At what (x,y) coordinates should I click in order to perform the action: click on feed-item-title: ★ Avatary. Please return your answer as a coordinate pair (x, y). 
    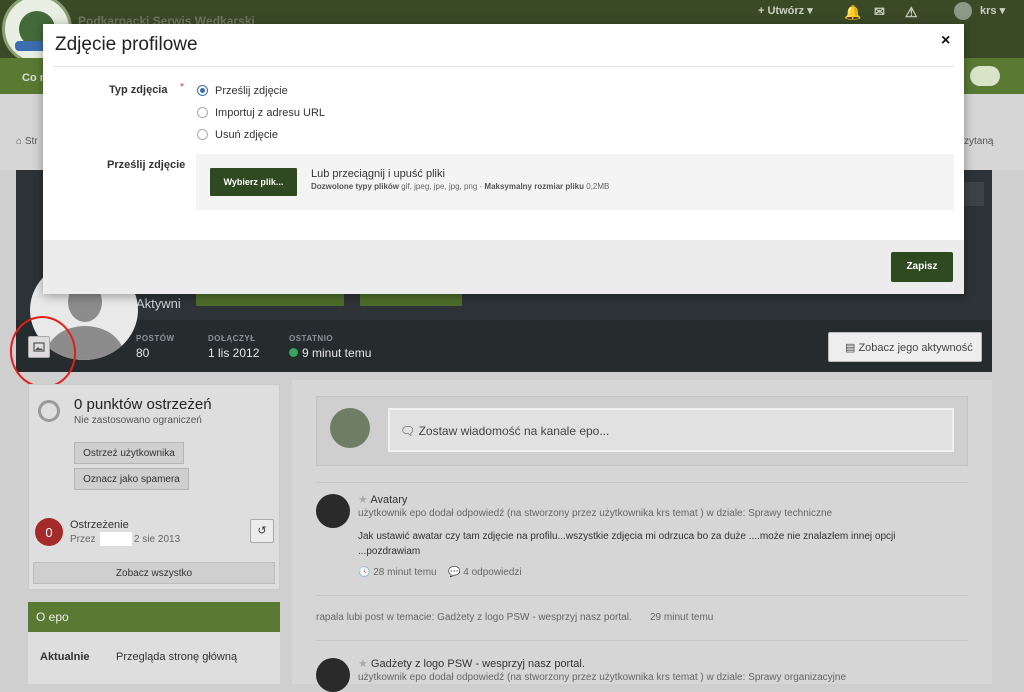
    Looking at the image, I should click on (382, 499).